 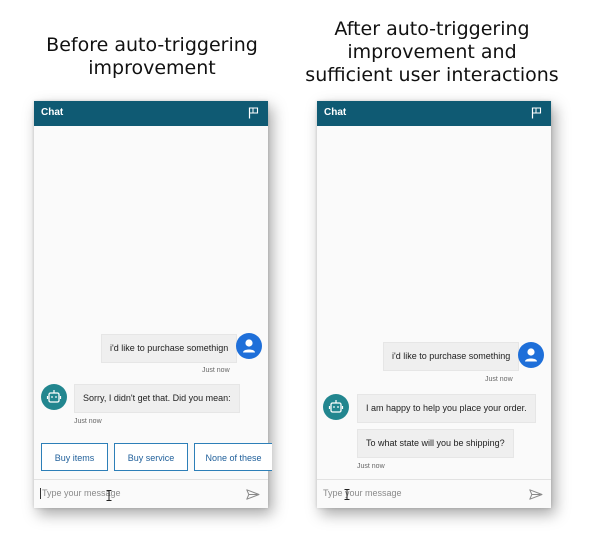 I want to click on left-caption: Before auto-triggering improvement, so click(x=152, y=57).